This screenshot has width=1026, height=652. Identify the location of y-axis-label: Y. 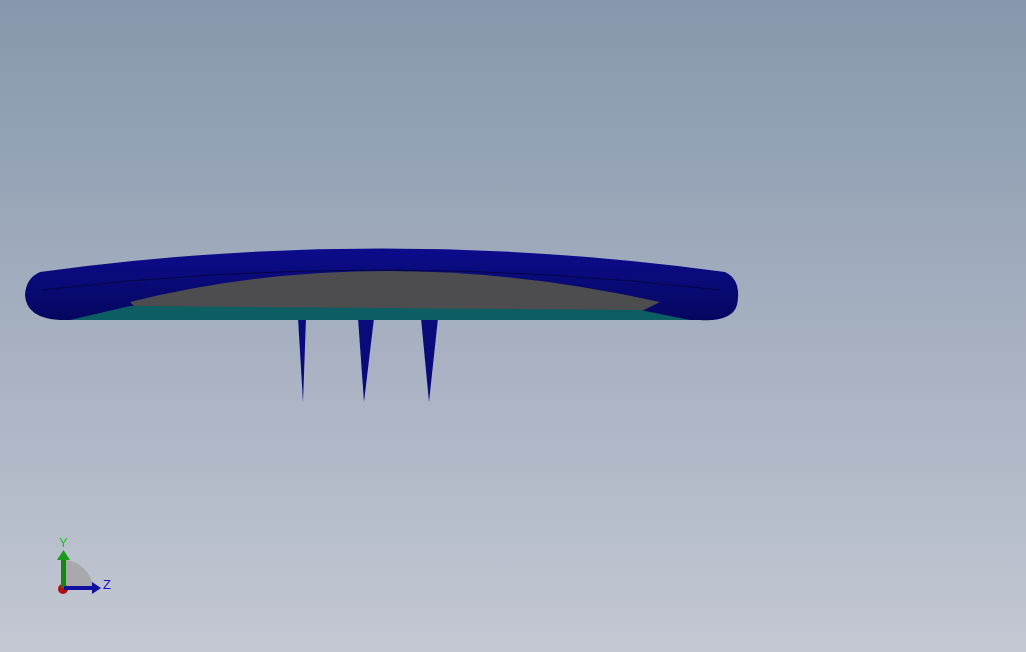
(63, 542).